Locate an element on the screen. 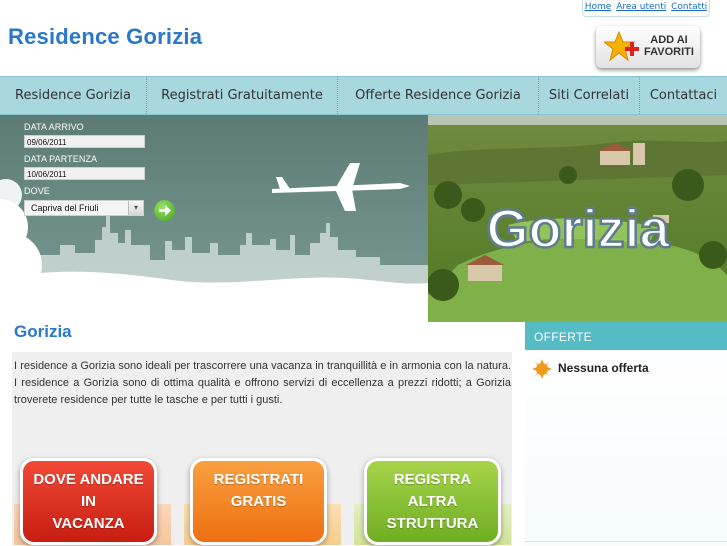 Image resolution: width=727 pixels, height=546 pixels. arrivo-date-input: 09/06/2011 is located at coordinates (84, 141).